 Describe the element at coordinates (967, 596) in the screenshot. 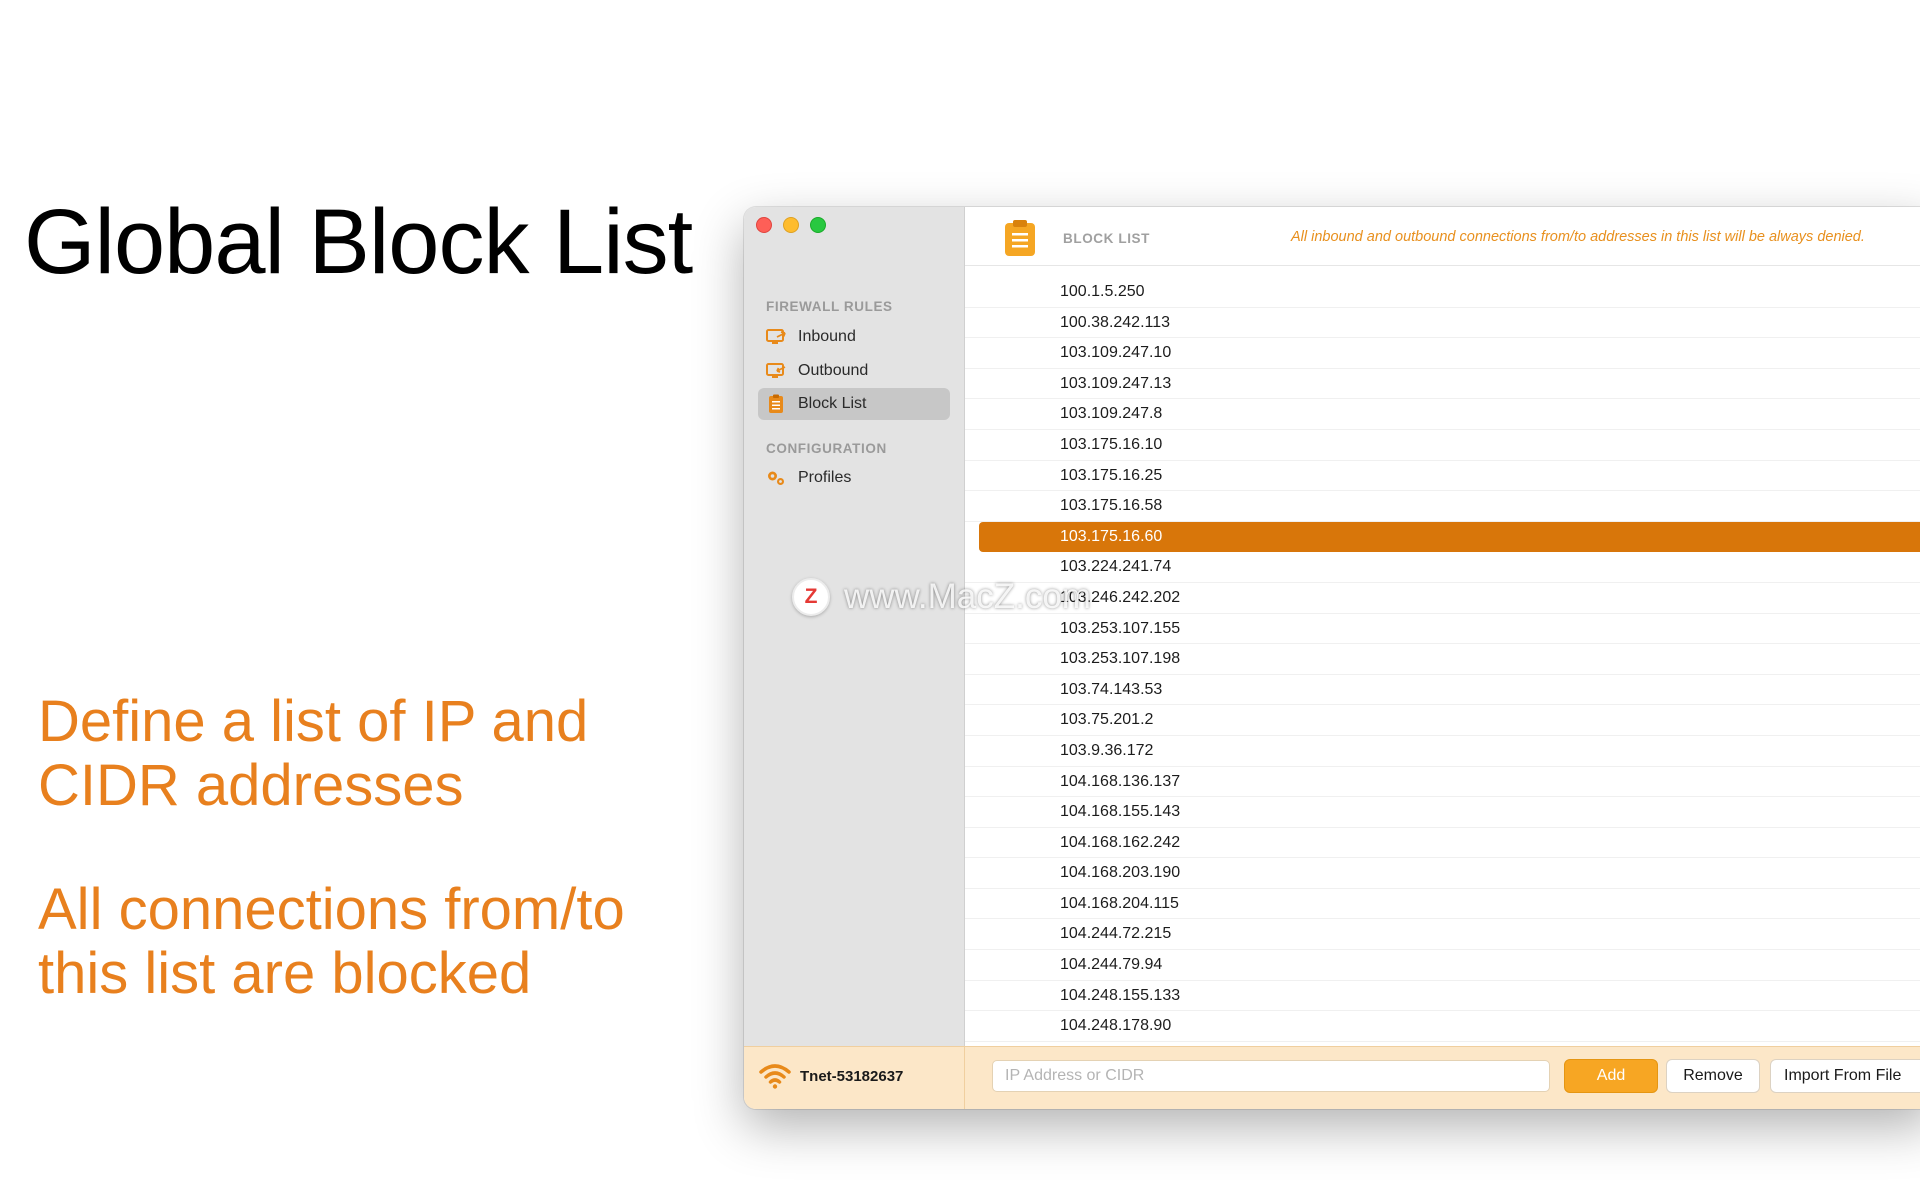

I see `watermark-text: www.MacZ.com` at that location.